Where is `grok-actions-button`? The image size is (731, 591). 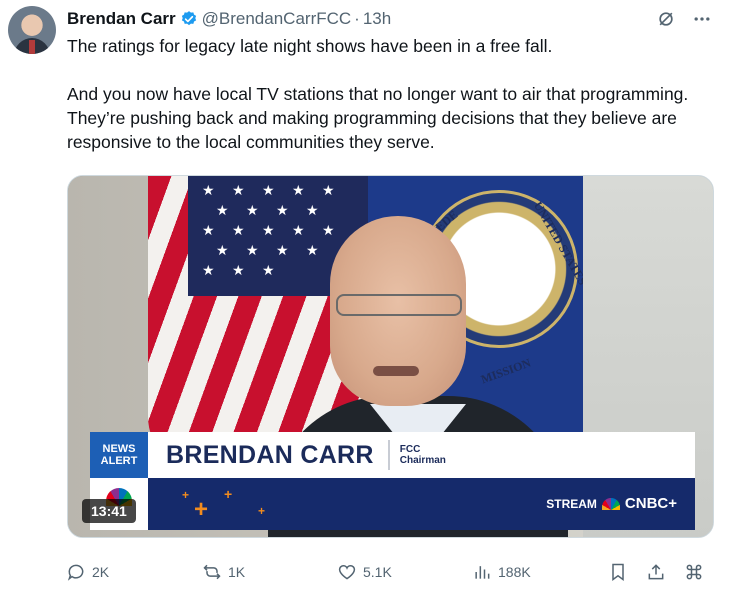
grok-actions-button is located at coordinates (694, 572).